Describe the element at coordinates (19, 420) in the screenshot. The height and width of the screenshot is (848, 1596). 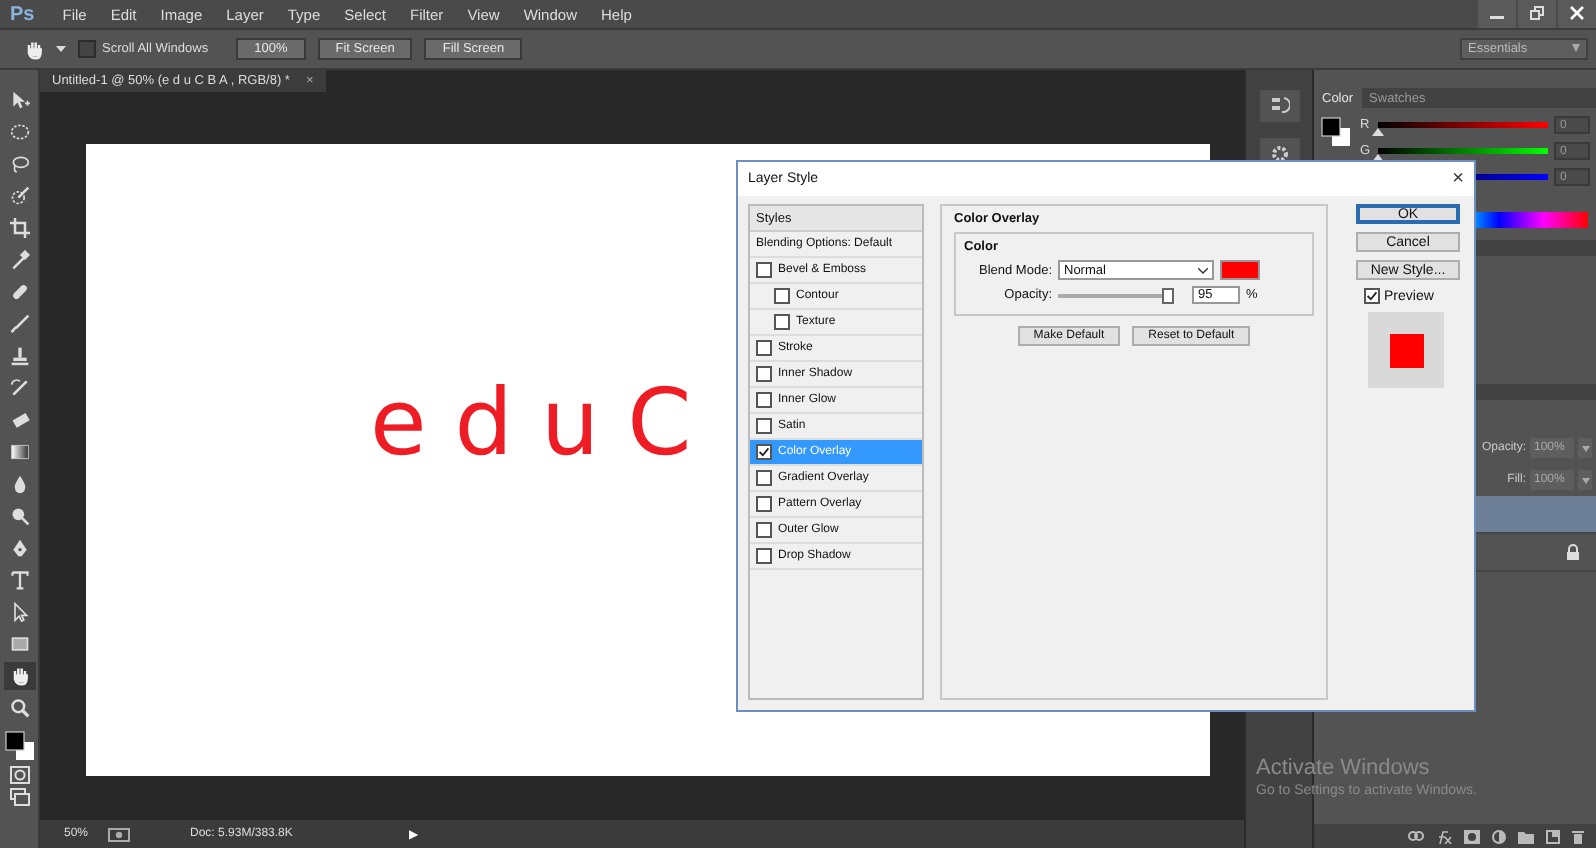
I see `eraser-icon` at that location.